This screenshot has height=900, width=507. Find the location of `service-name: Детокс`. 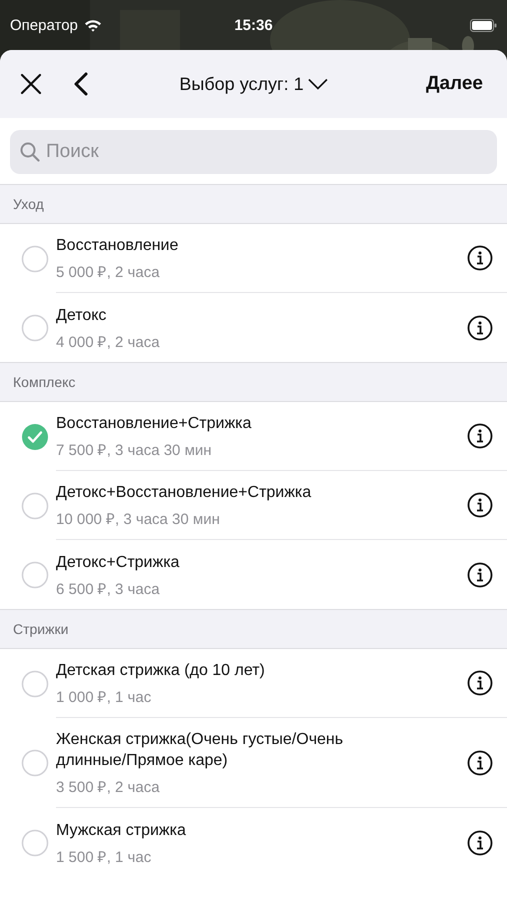

service-name: Детокс is located at coordinates (81, 315).